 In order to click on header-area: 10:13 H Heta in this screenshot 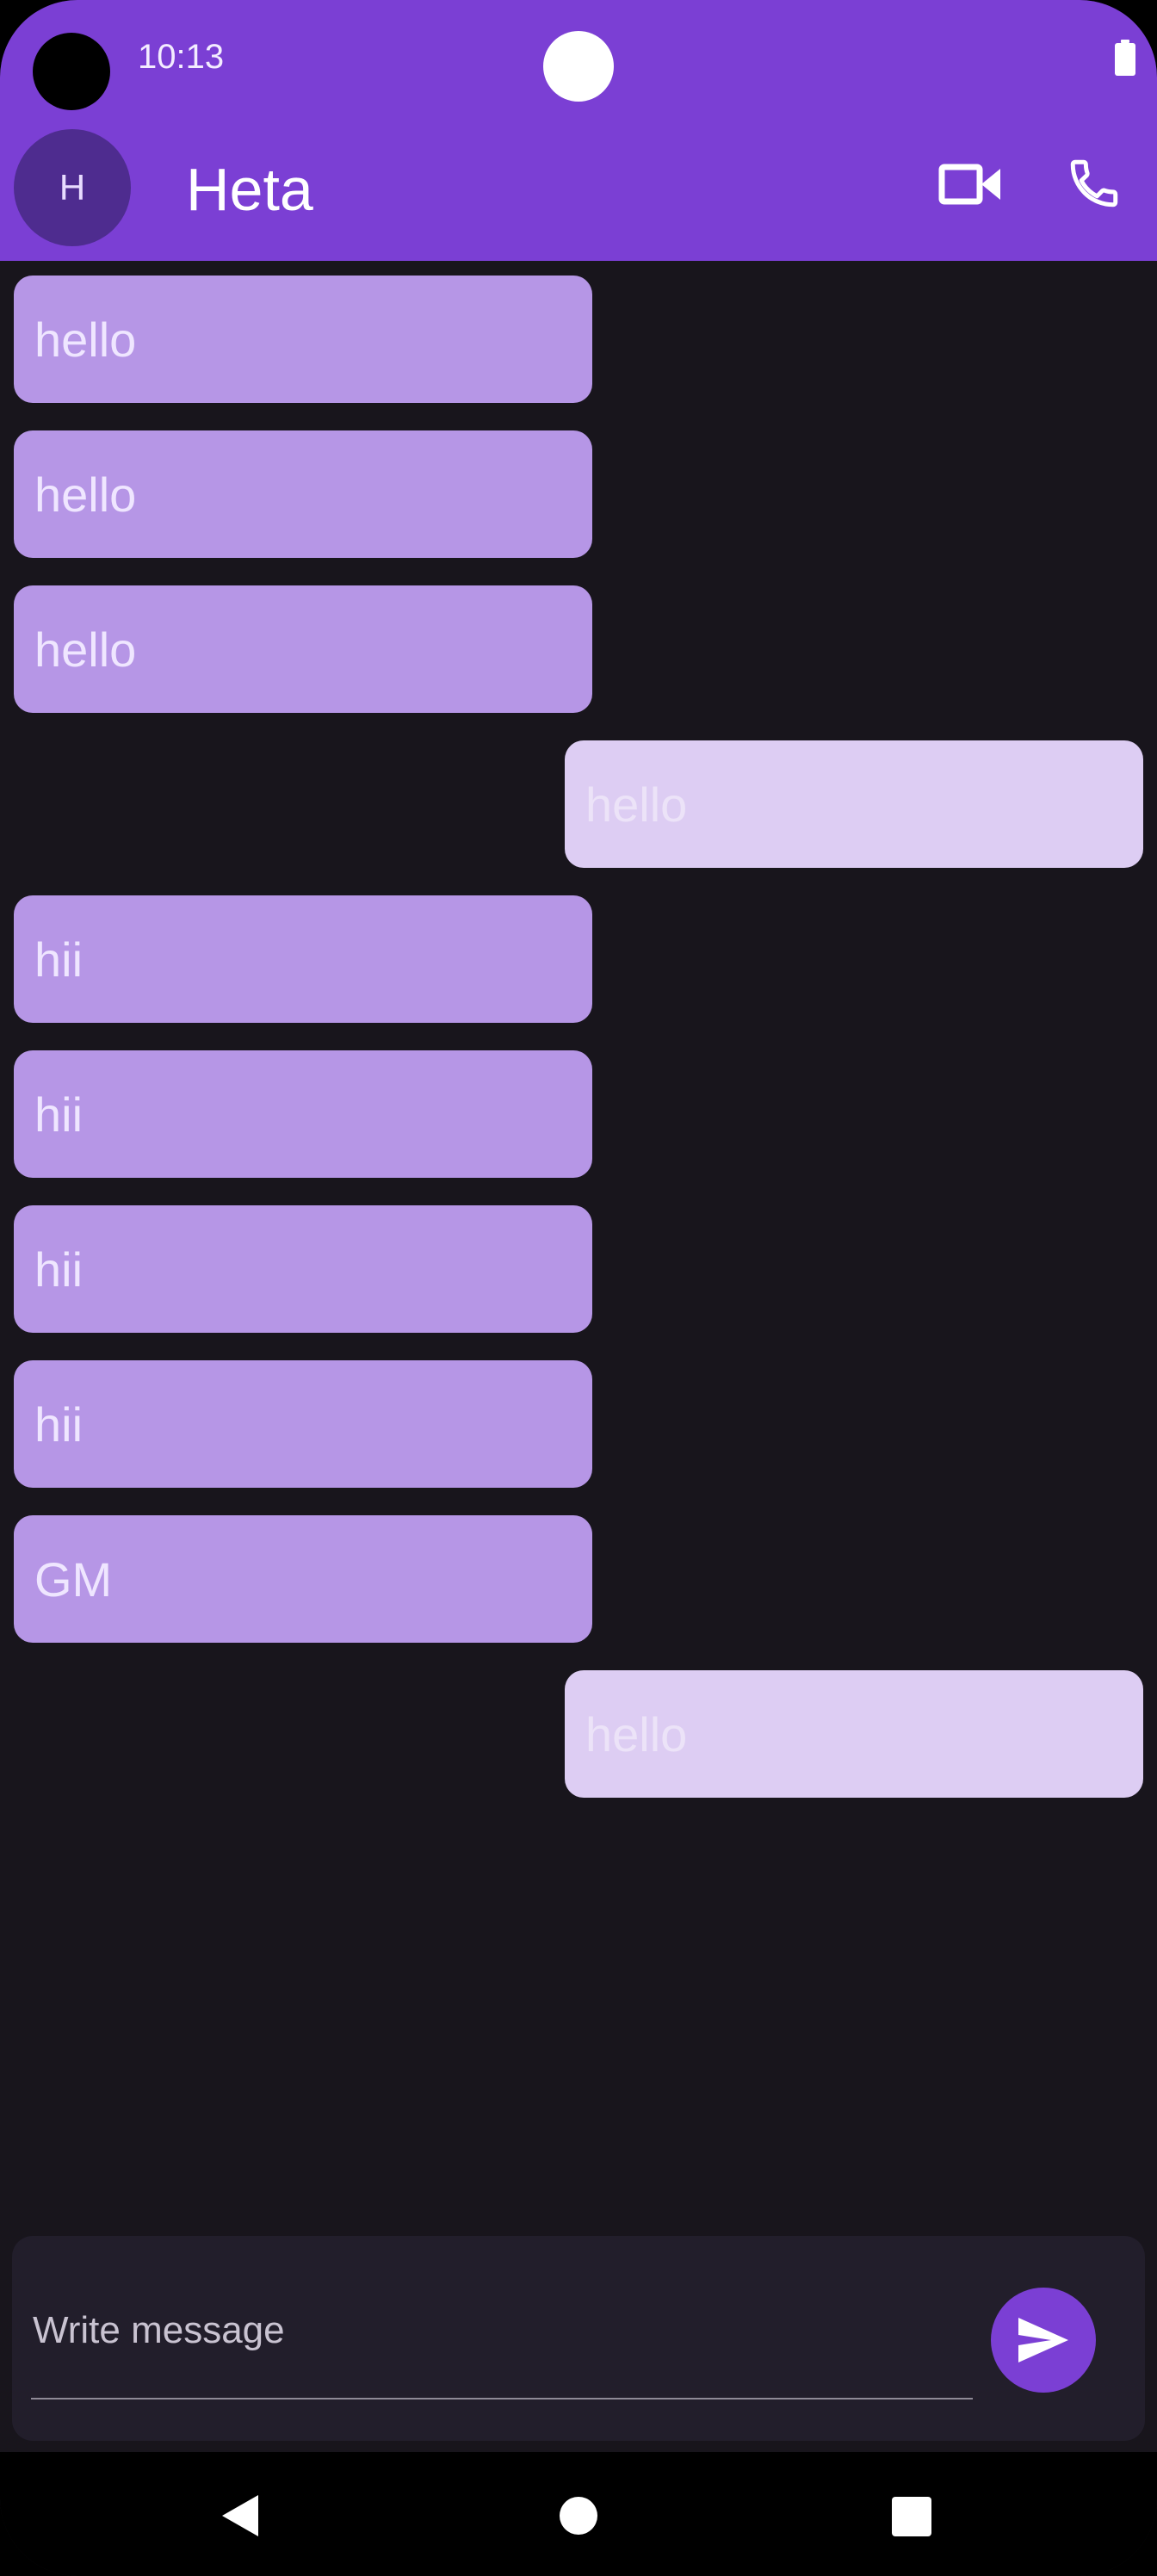, I will do `click(579, 131)`.